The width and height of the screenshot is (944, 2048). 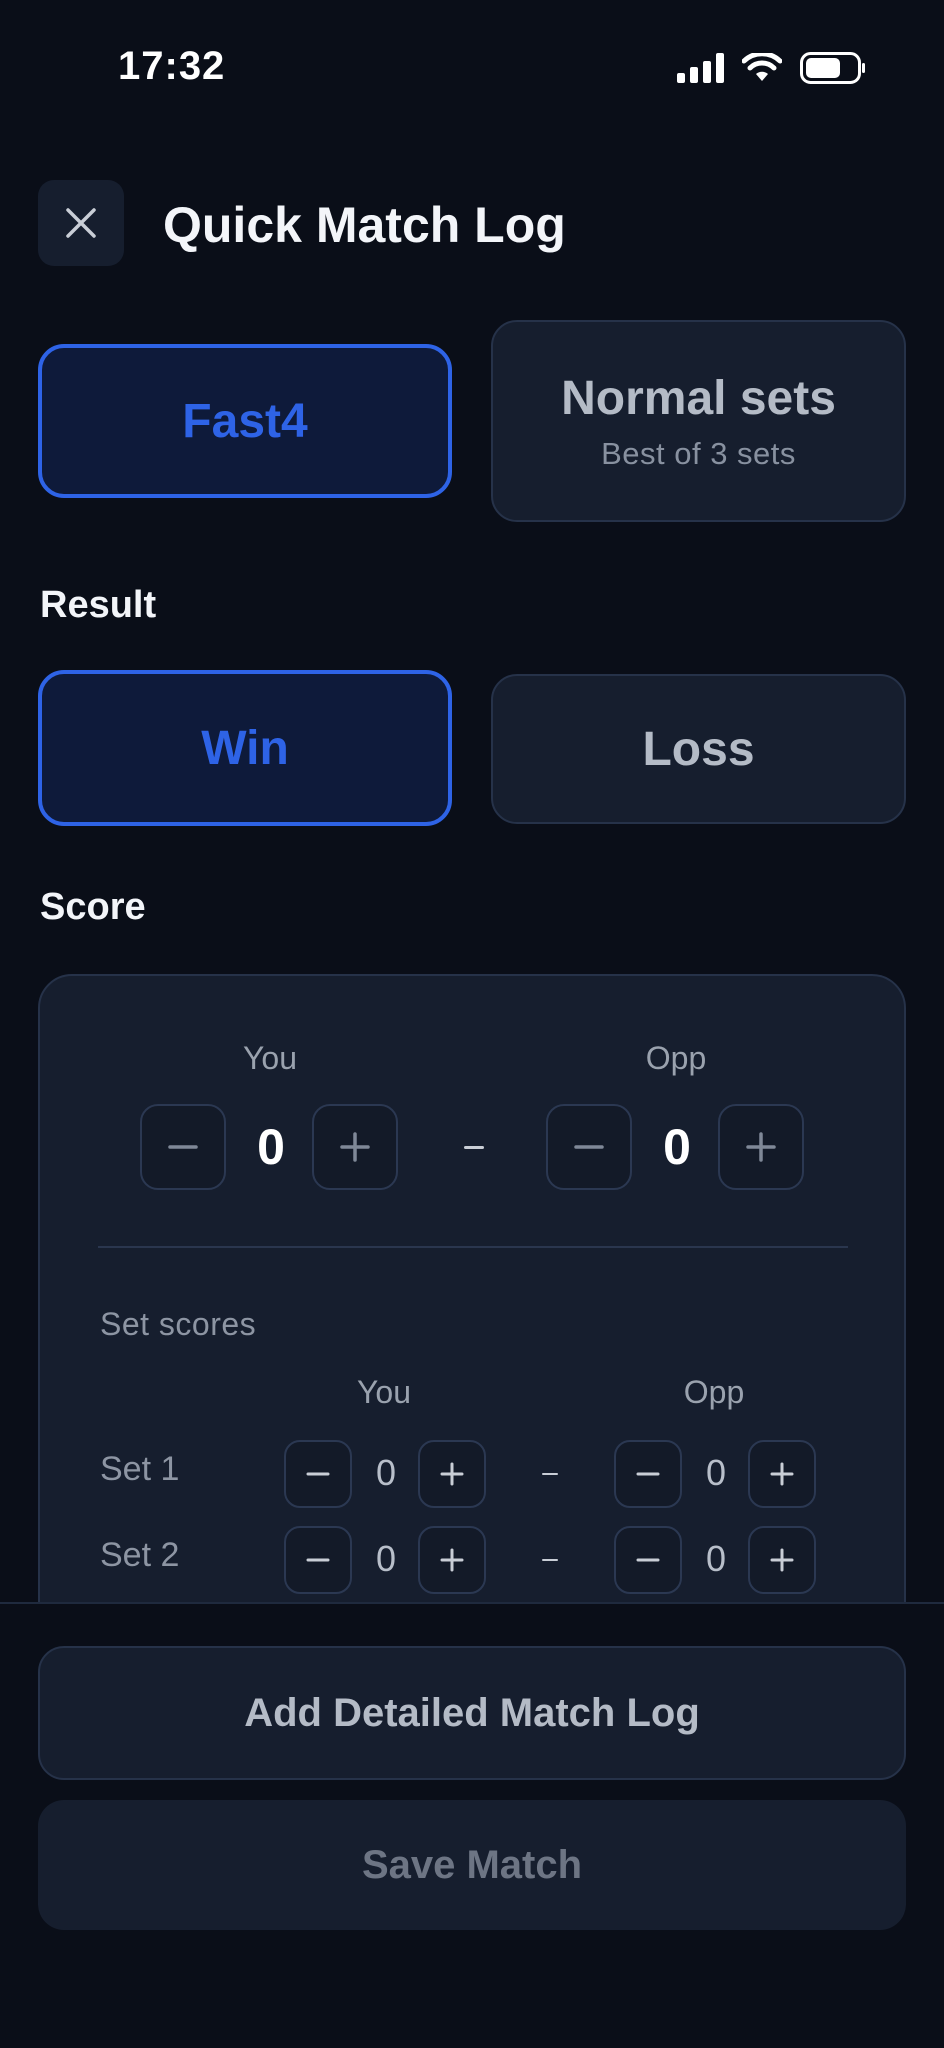 I want to click on set-2-separator, so click(x=550, y=1560).